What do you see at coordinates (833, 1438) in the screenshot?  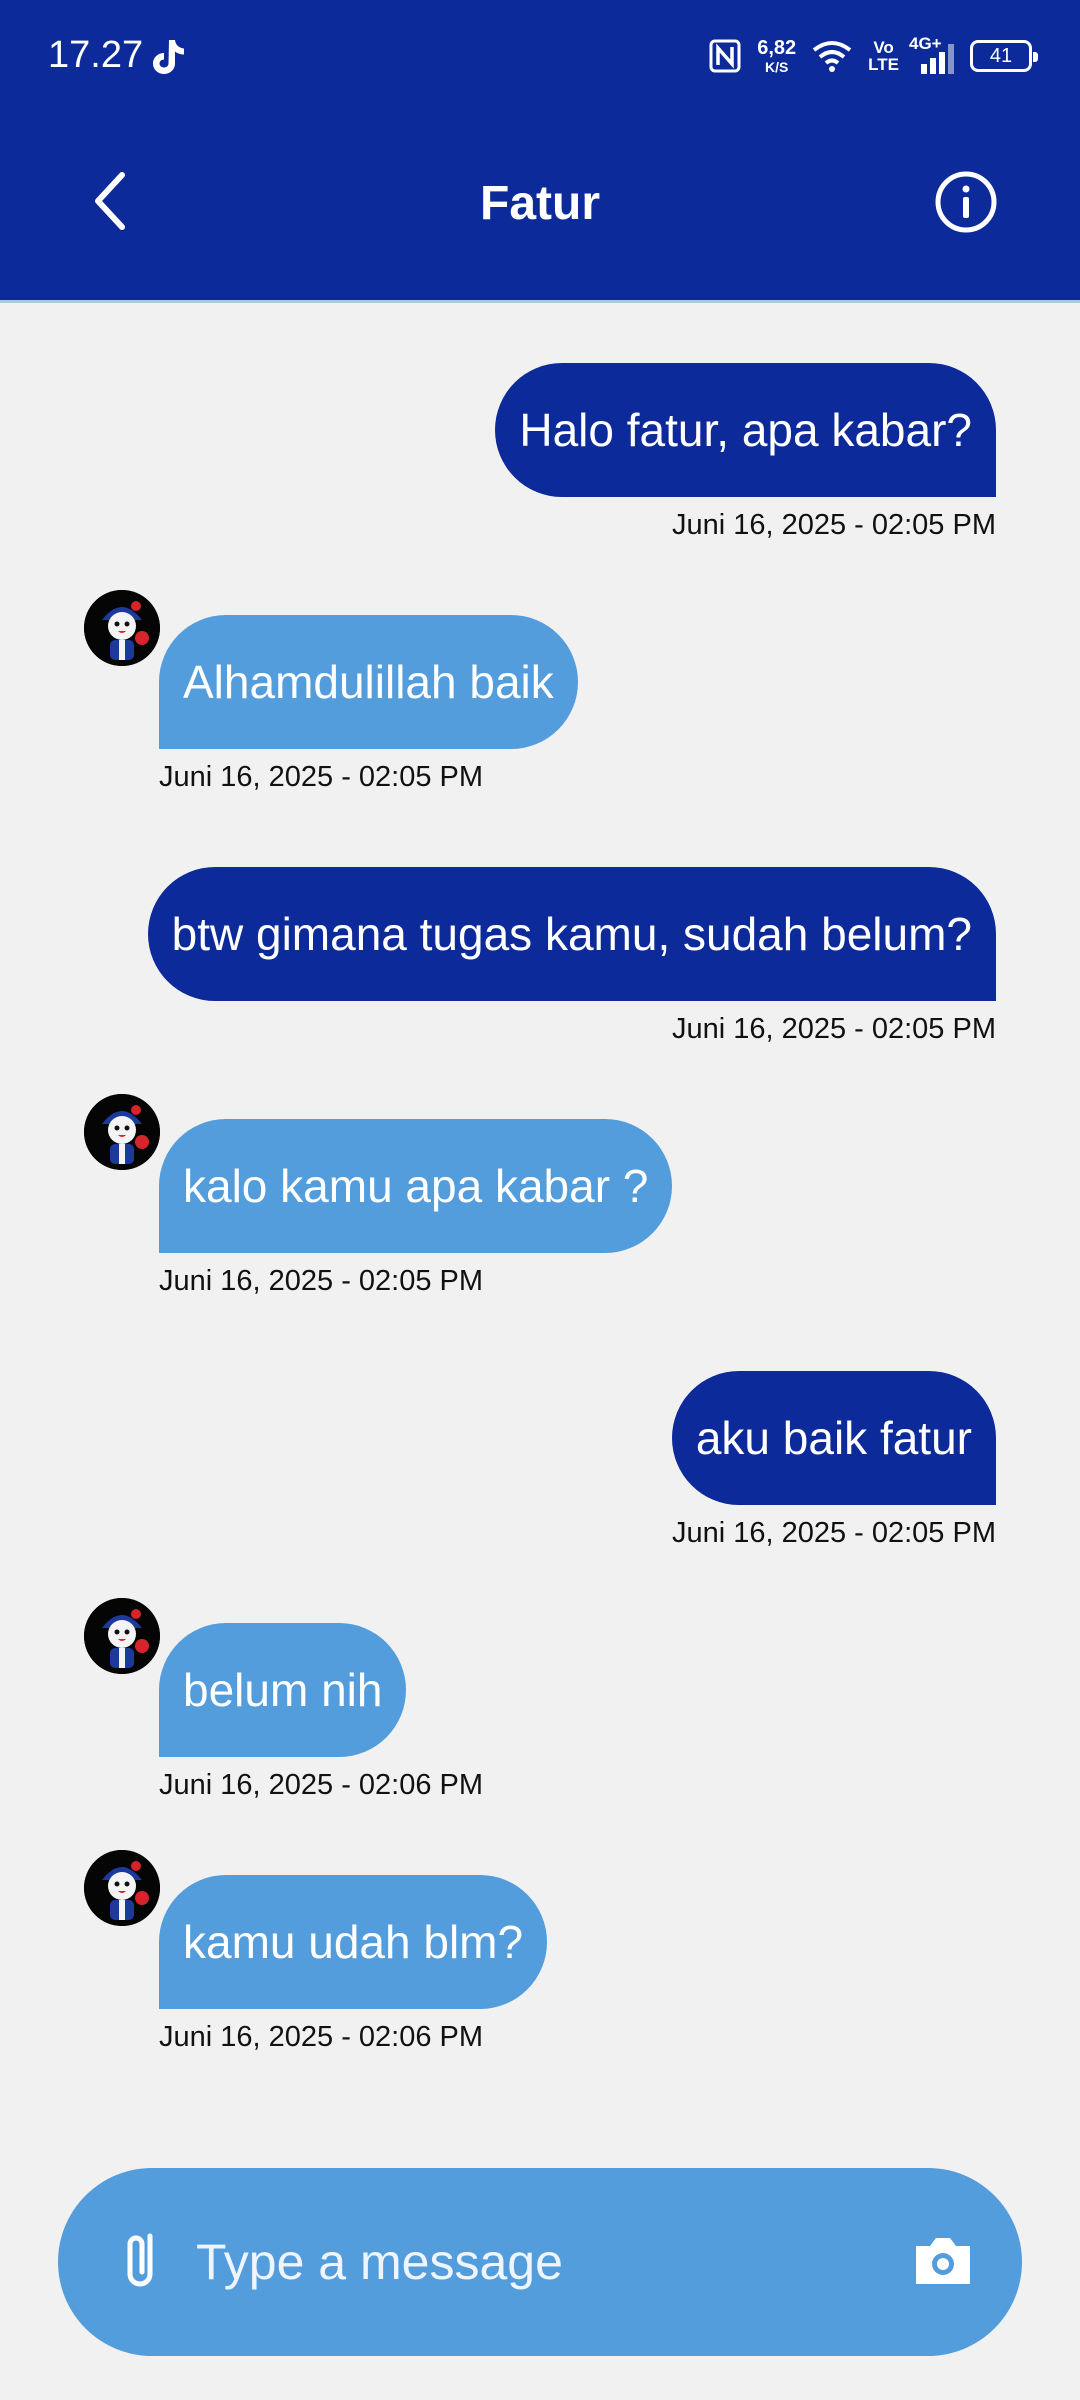 I see `message-bubble: aku baik fatur` at bounding box center [833, 1438].